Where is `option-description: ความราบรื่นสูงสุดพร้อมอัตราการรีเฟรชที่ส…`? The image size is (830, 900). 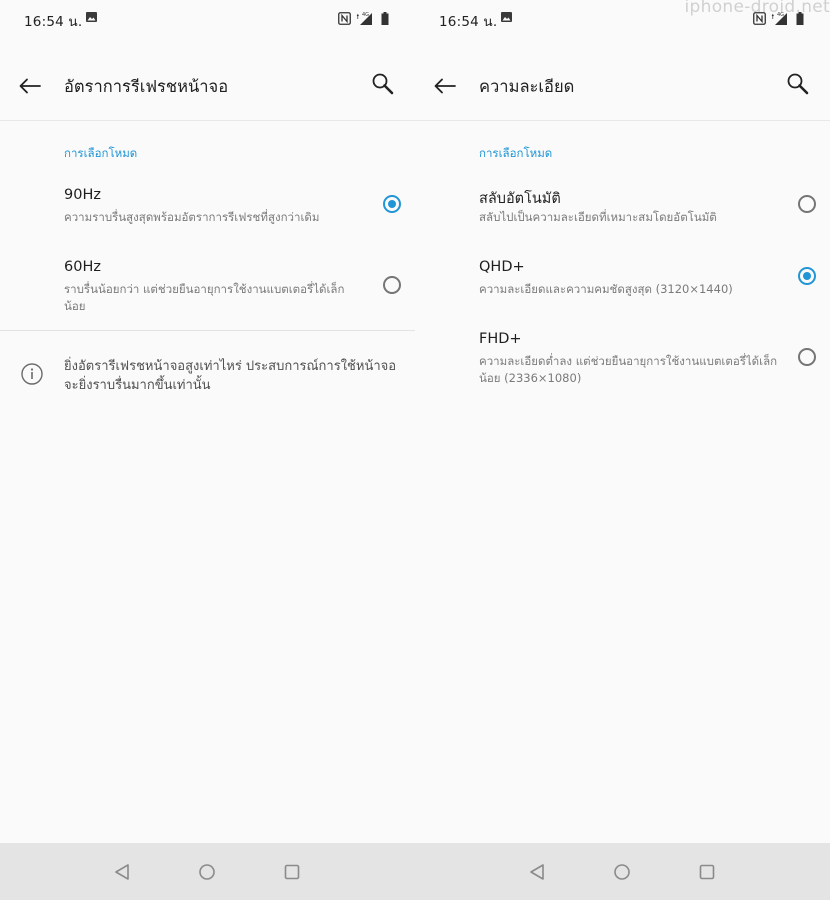
option-description: ความราบรื่นสูงสุดพร้อมอัตราการรีเฟรชที่ส… is located at coordinates (192, 217).